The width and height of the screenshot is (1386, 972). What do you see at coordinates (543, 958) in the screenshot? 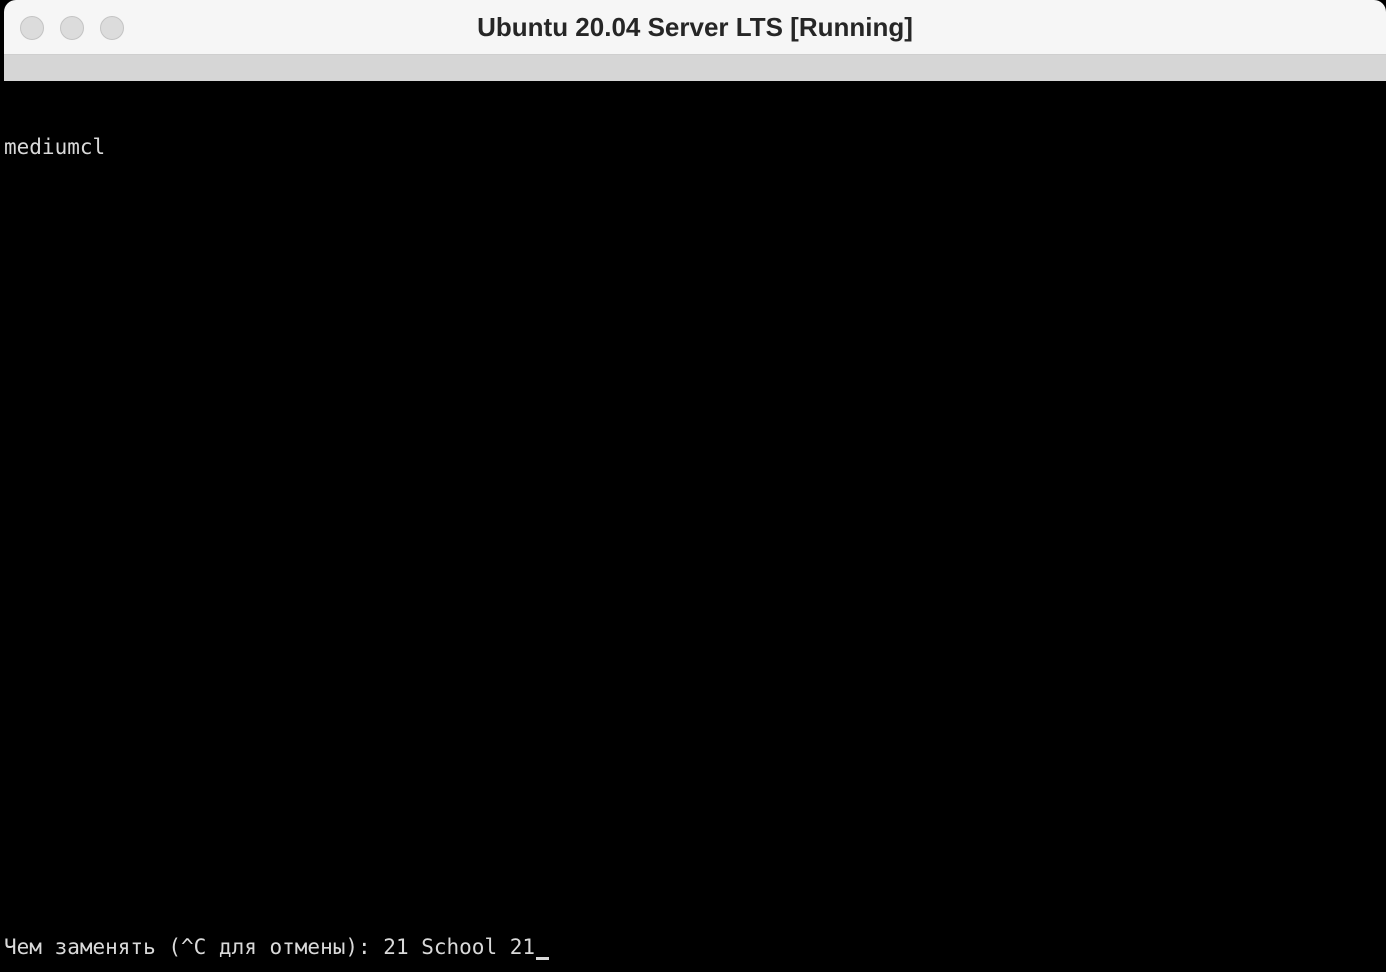
I see `text-cursor` at bounding box center [543, 958].